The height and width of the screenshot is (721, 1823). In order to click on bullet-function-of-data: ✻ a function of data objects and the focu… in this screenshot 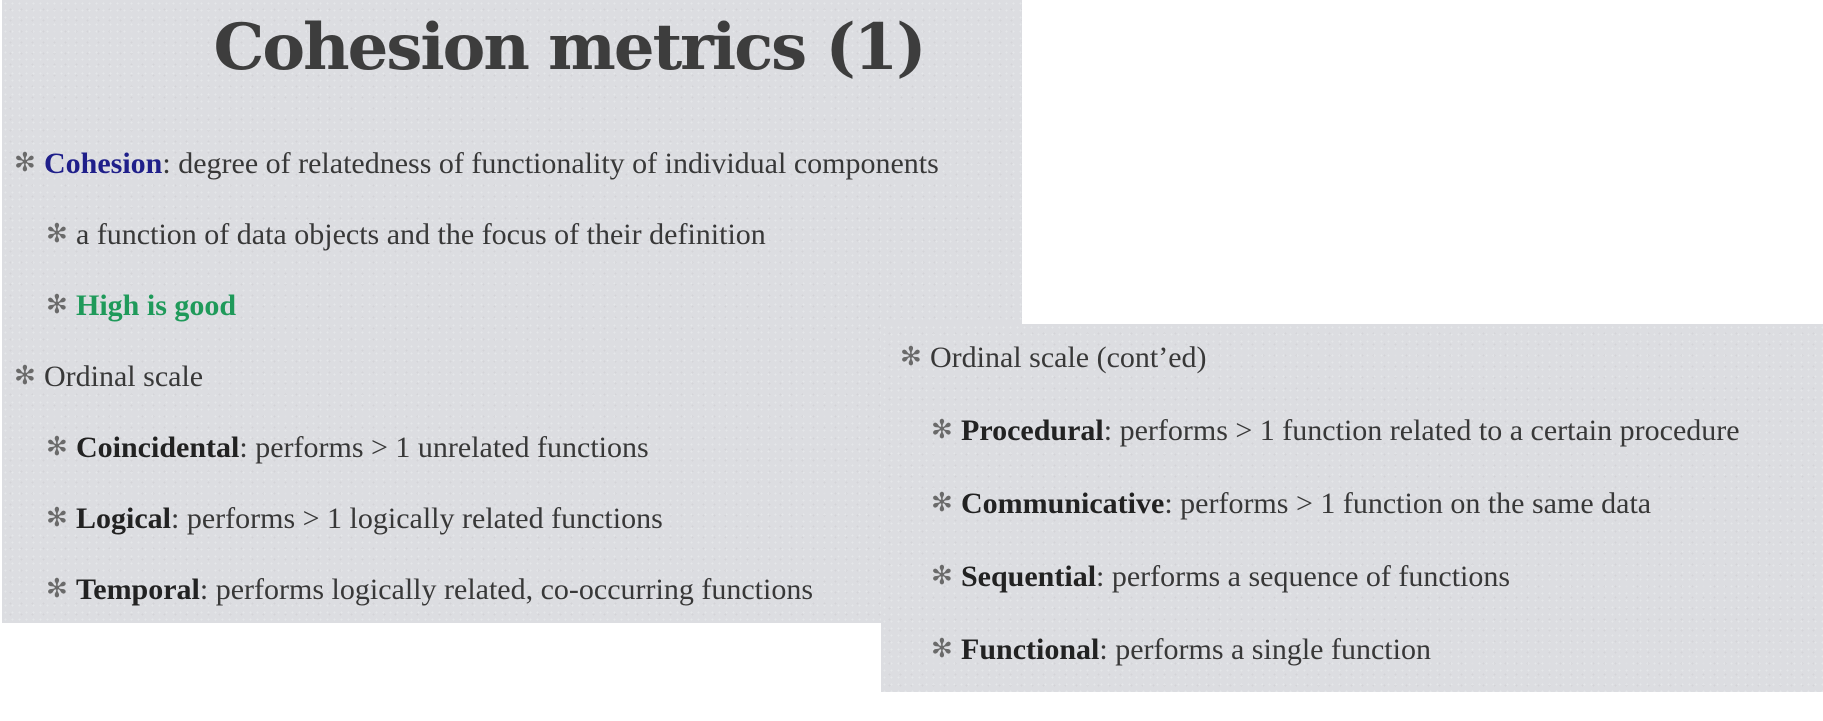, I will do `click(406, 234)`.